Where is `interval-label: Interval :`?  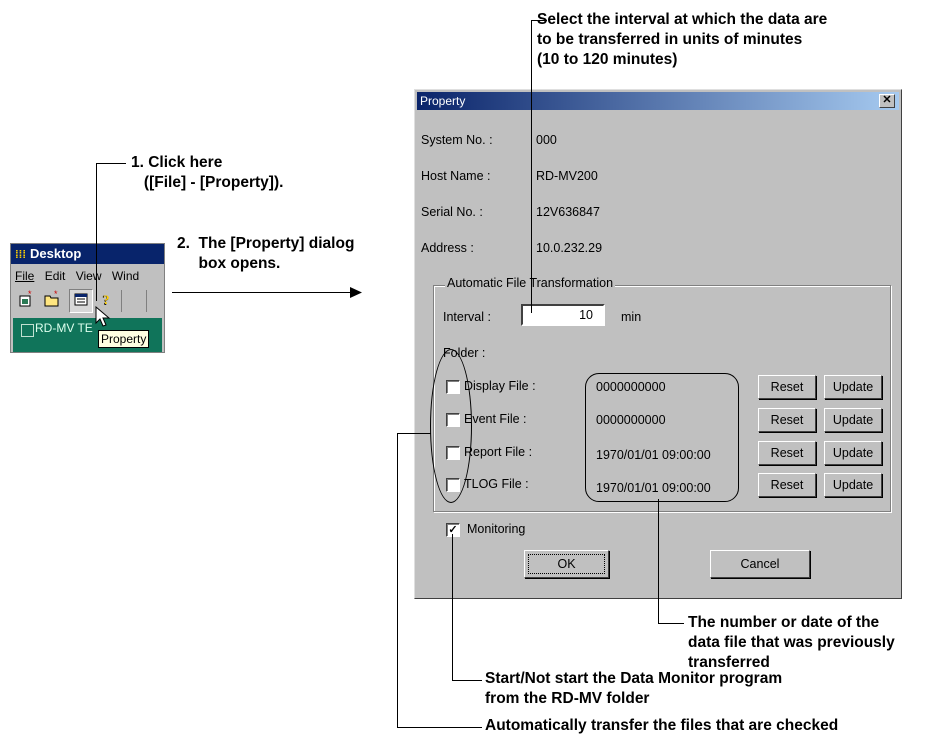 interval-label: Interval : is located at coordinates (467, 317).